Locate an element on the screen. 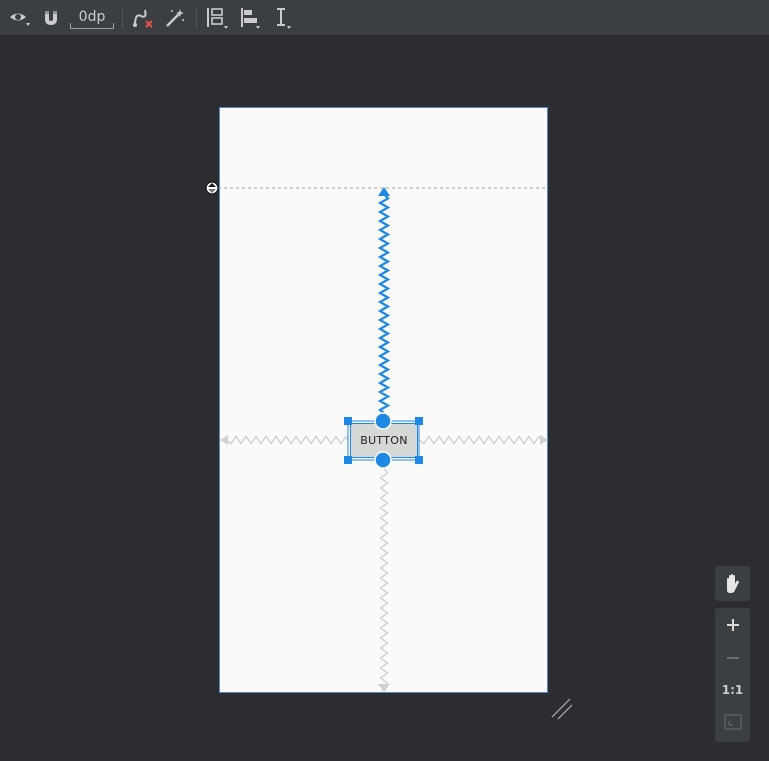  actual-size-label: 1:1 is located at coordinates (732, 690).